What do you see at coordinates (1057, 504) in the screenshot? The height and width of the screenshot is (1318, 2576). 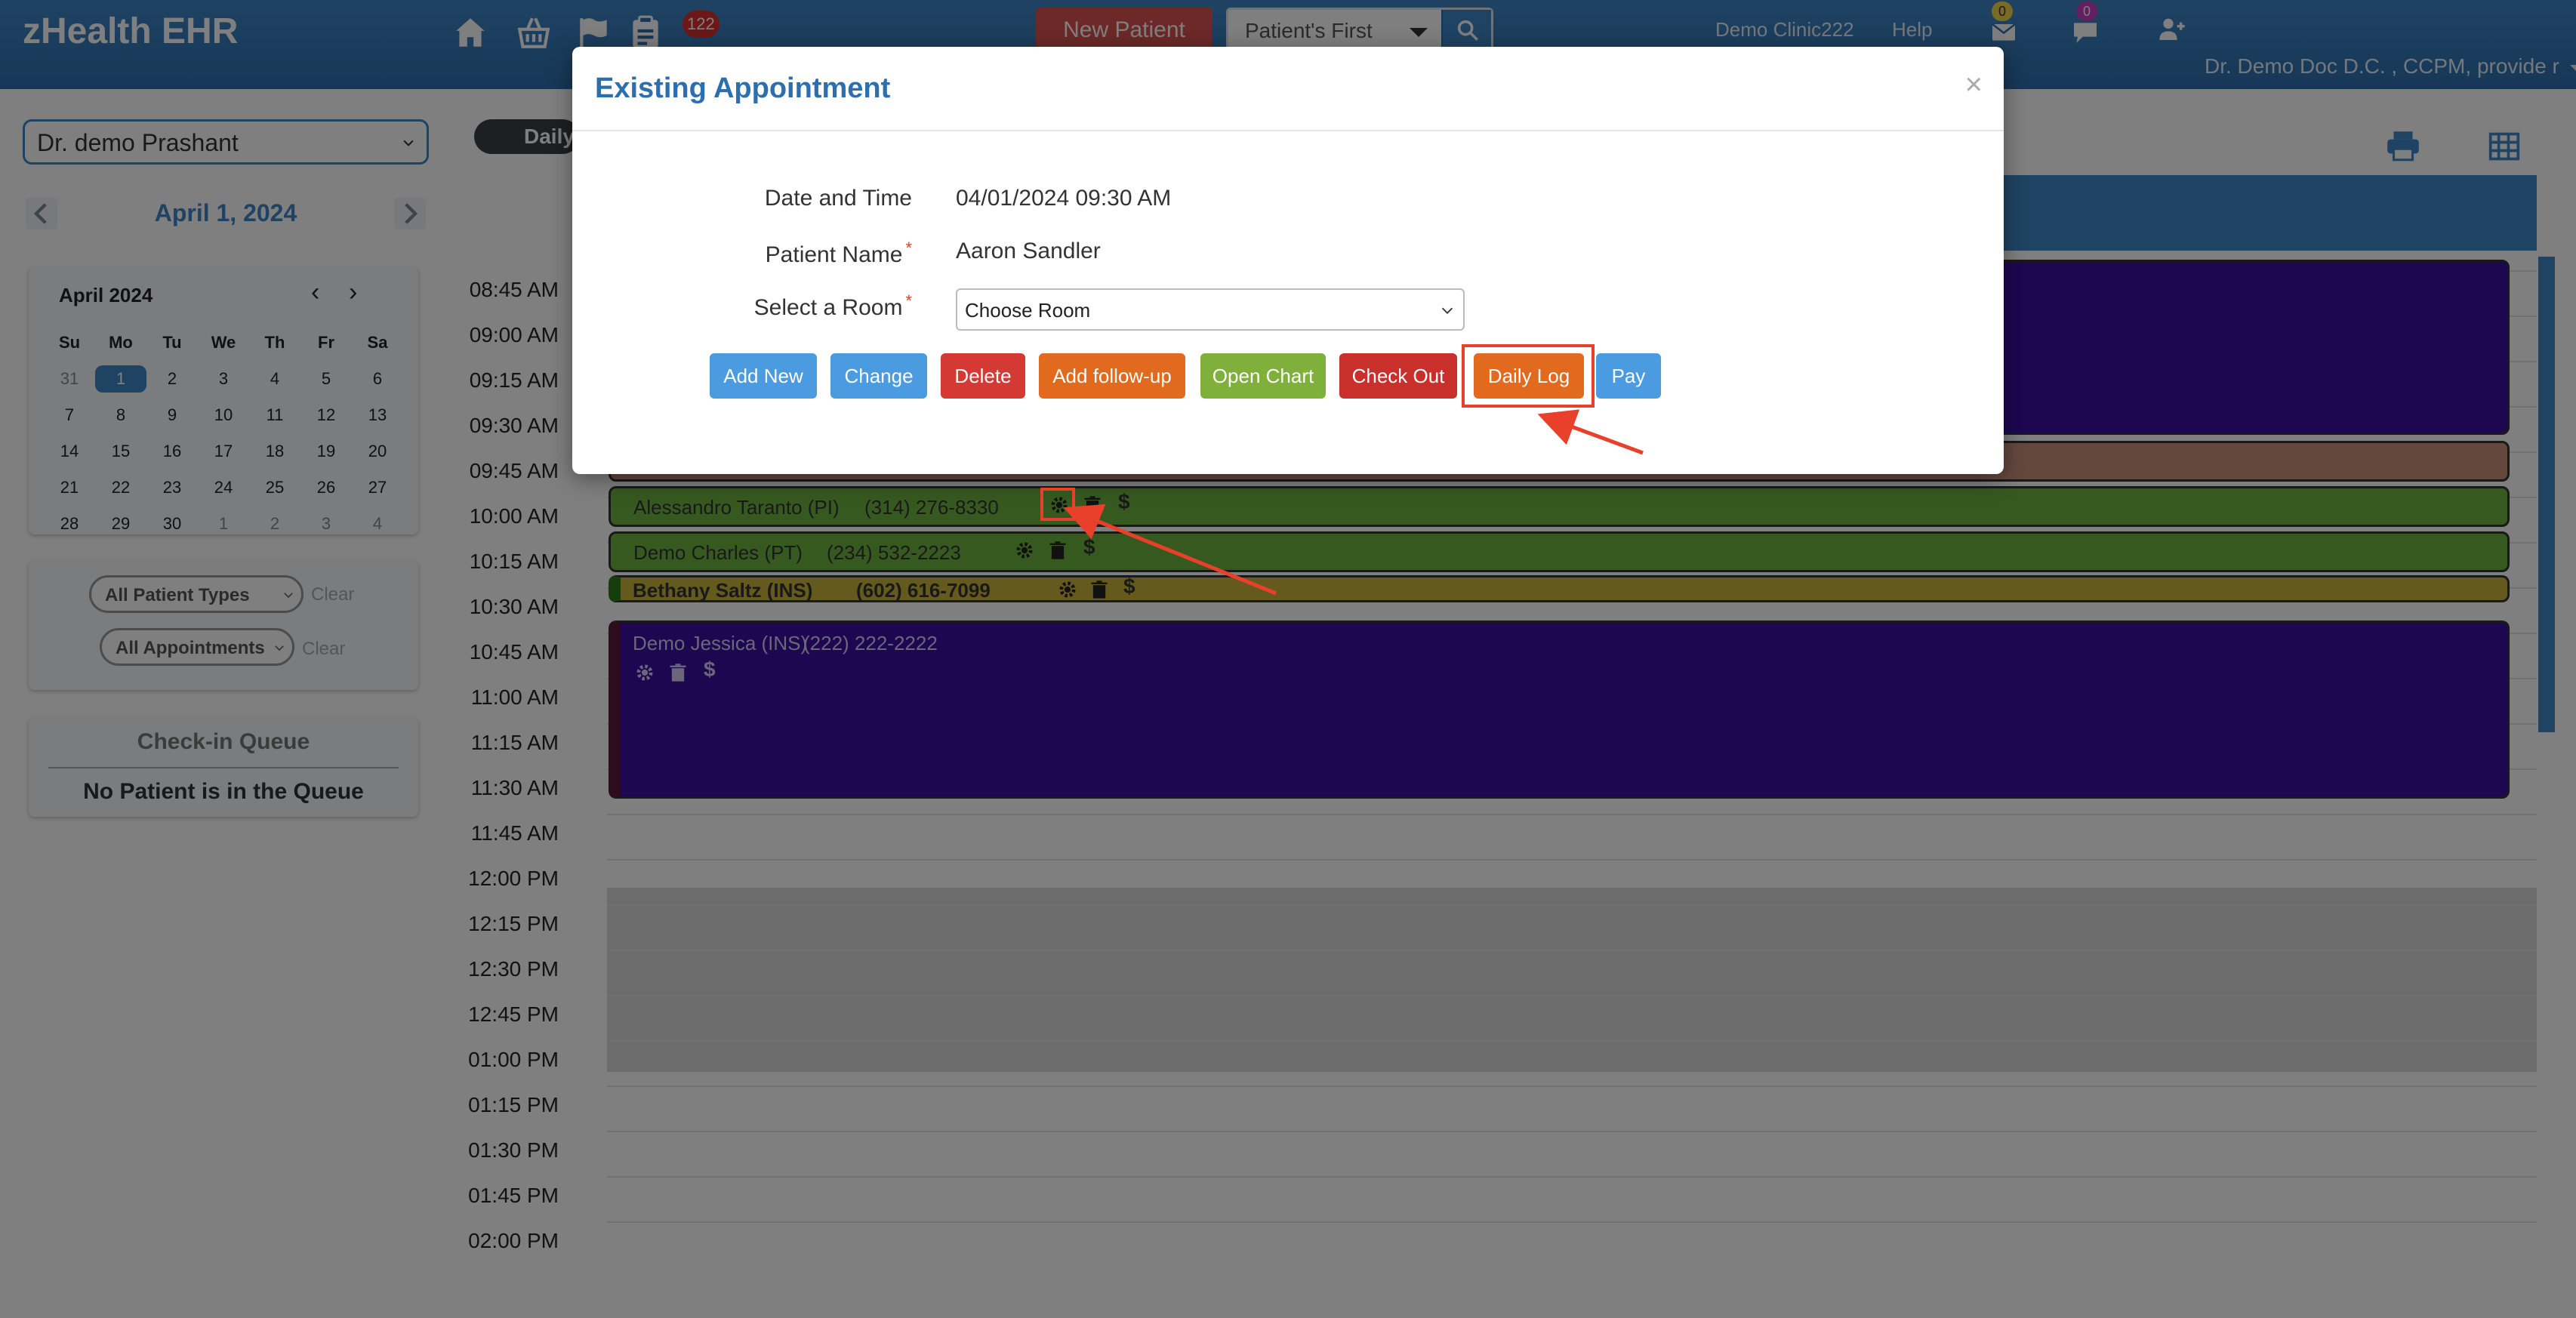 I see `gear-highlight` at bounding box center [1057, 504].